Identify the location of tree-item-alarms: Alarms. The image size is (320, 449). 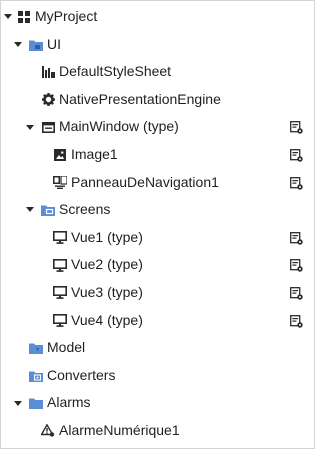
(157, 403).